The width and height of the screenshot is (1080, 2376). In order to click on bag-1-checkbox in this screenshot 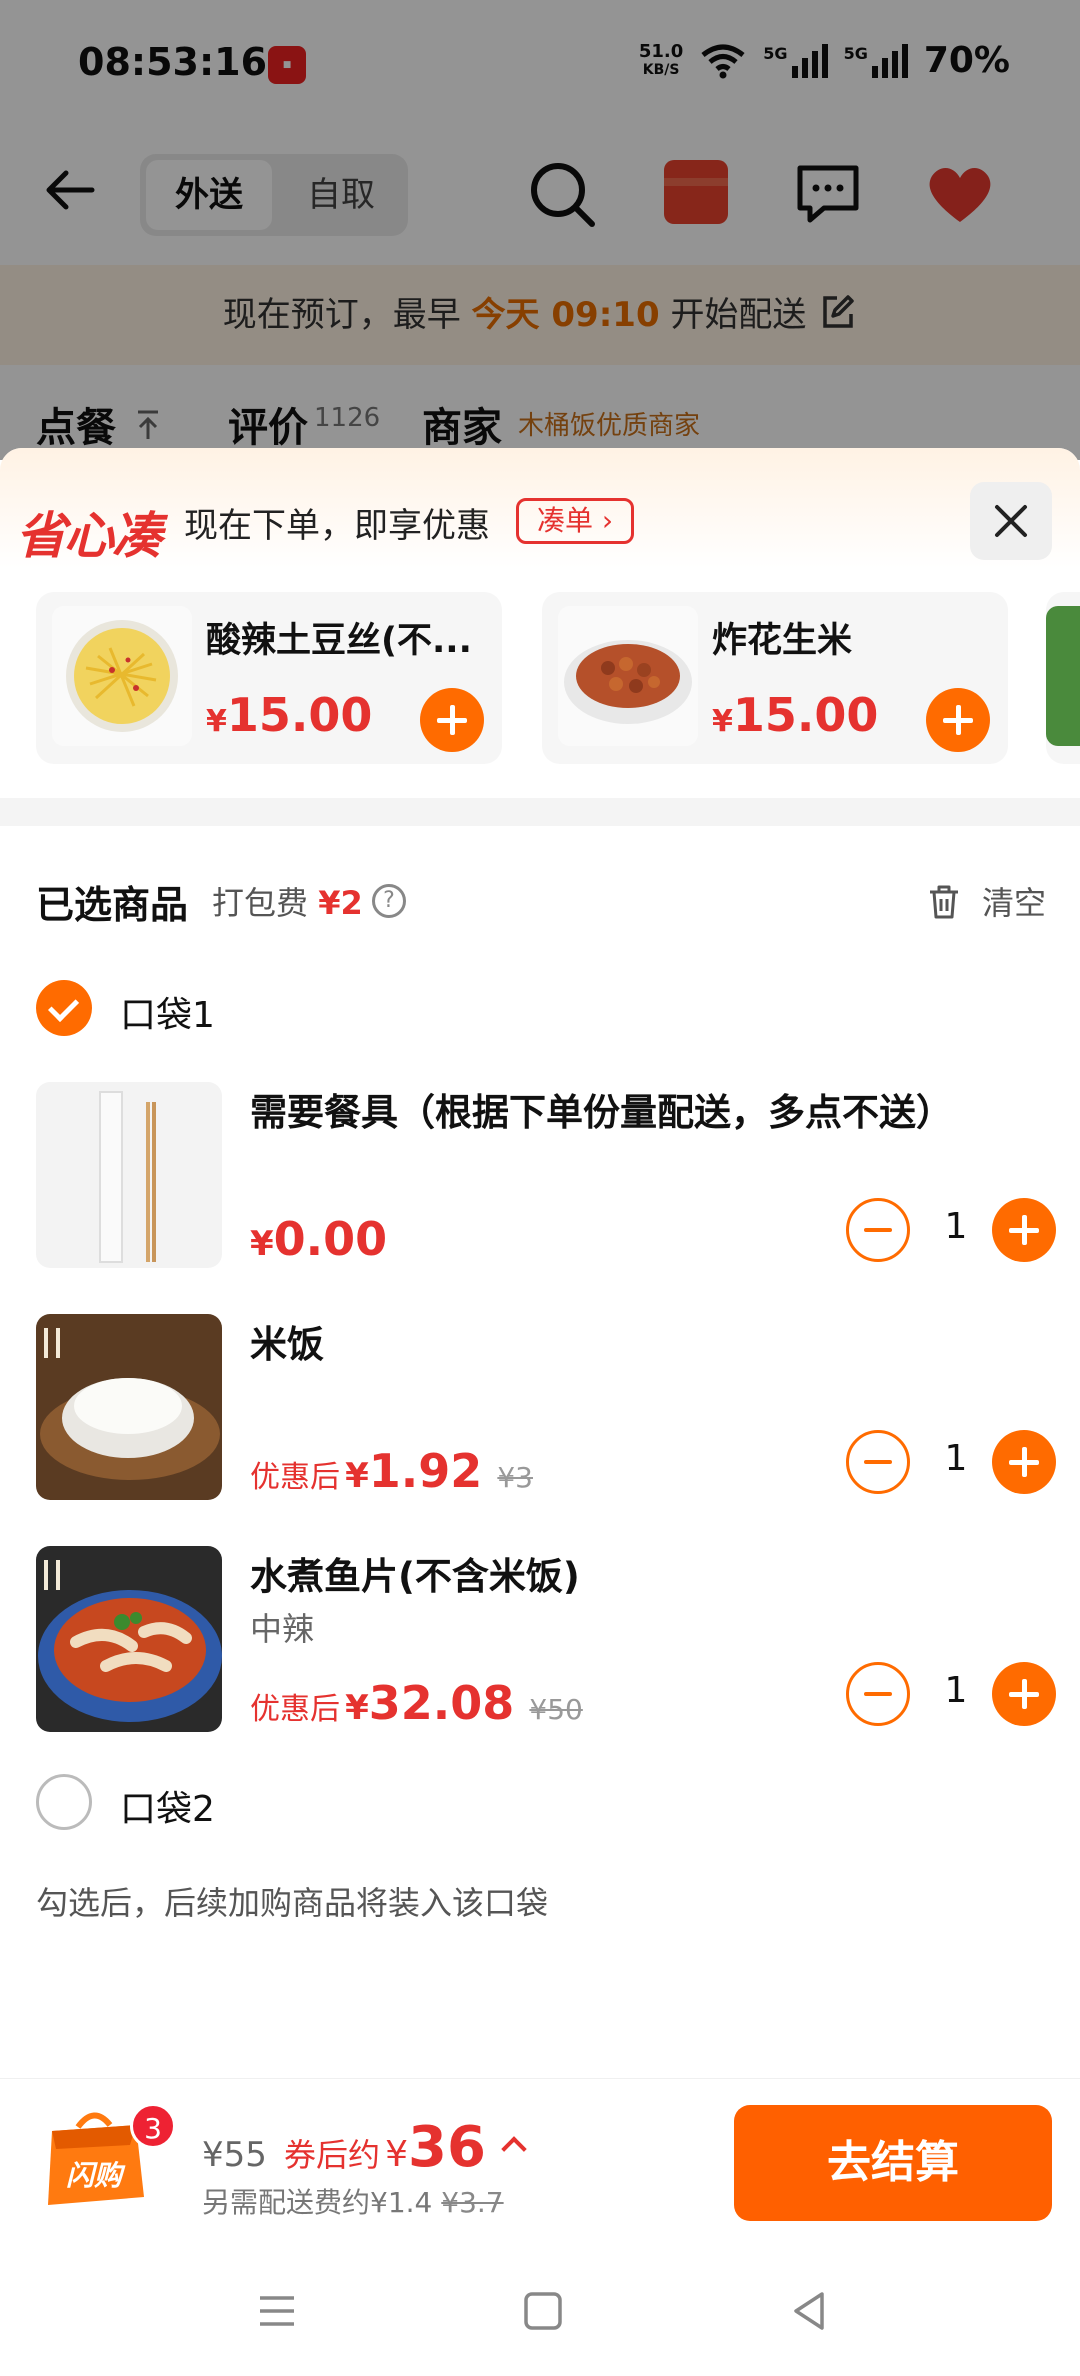, I will do `click(64, 1008)`.